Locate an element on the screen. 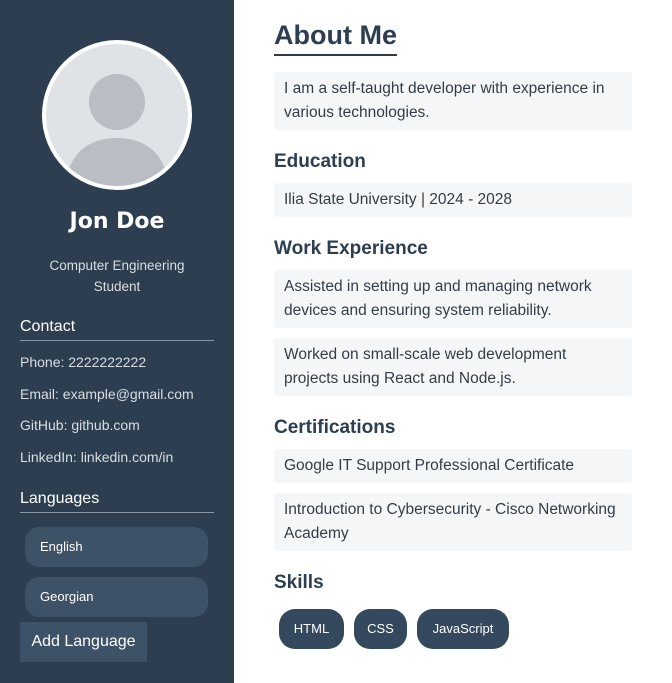 Image resolution: width=672 pixels, height=683 pixels. page-title: About Me is located at coordinates (335, 38).